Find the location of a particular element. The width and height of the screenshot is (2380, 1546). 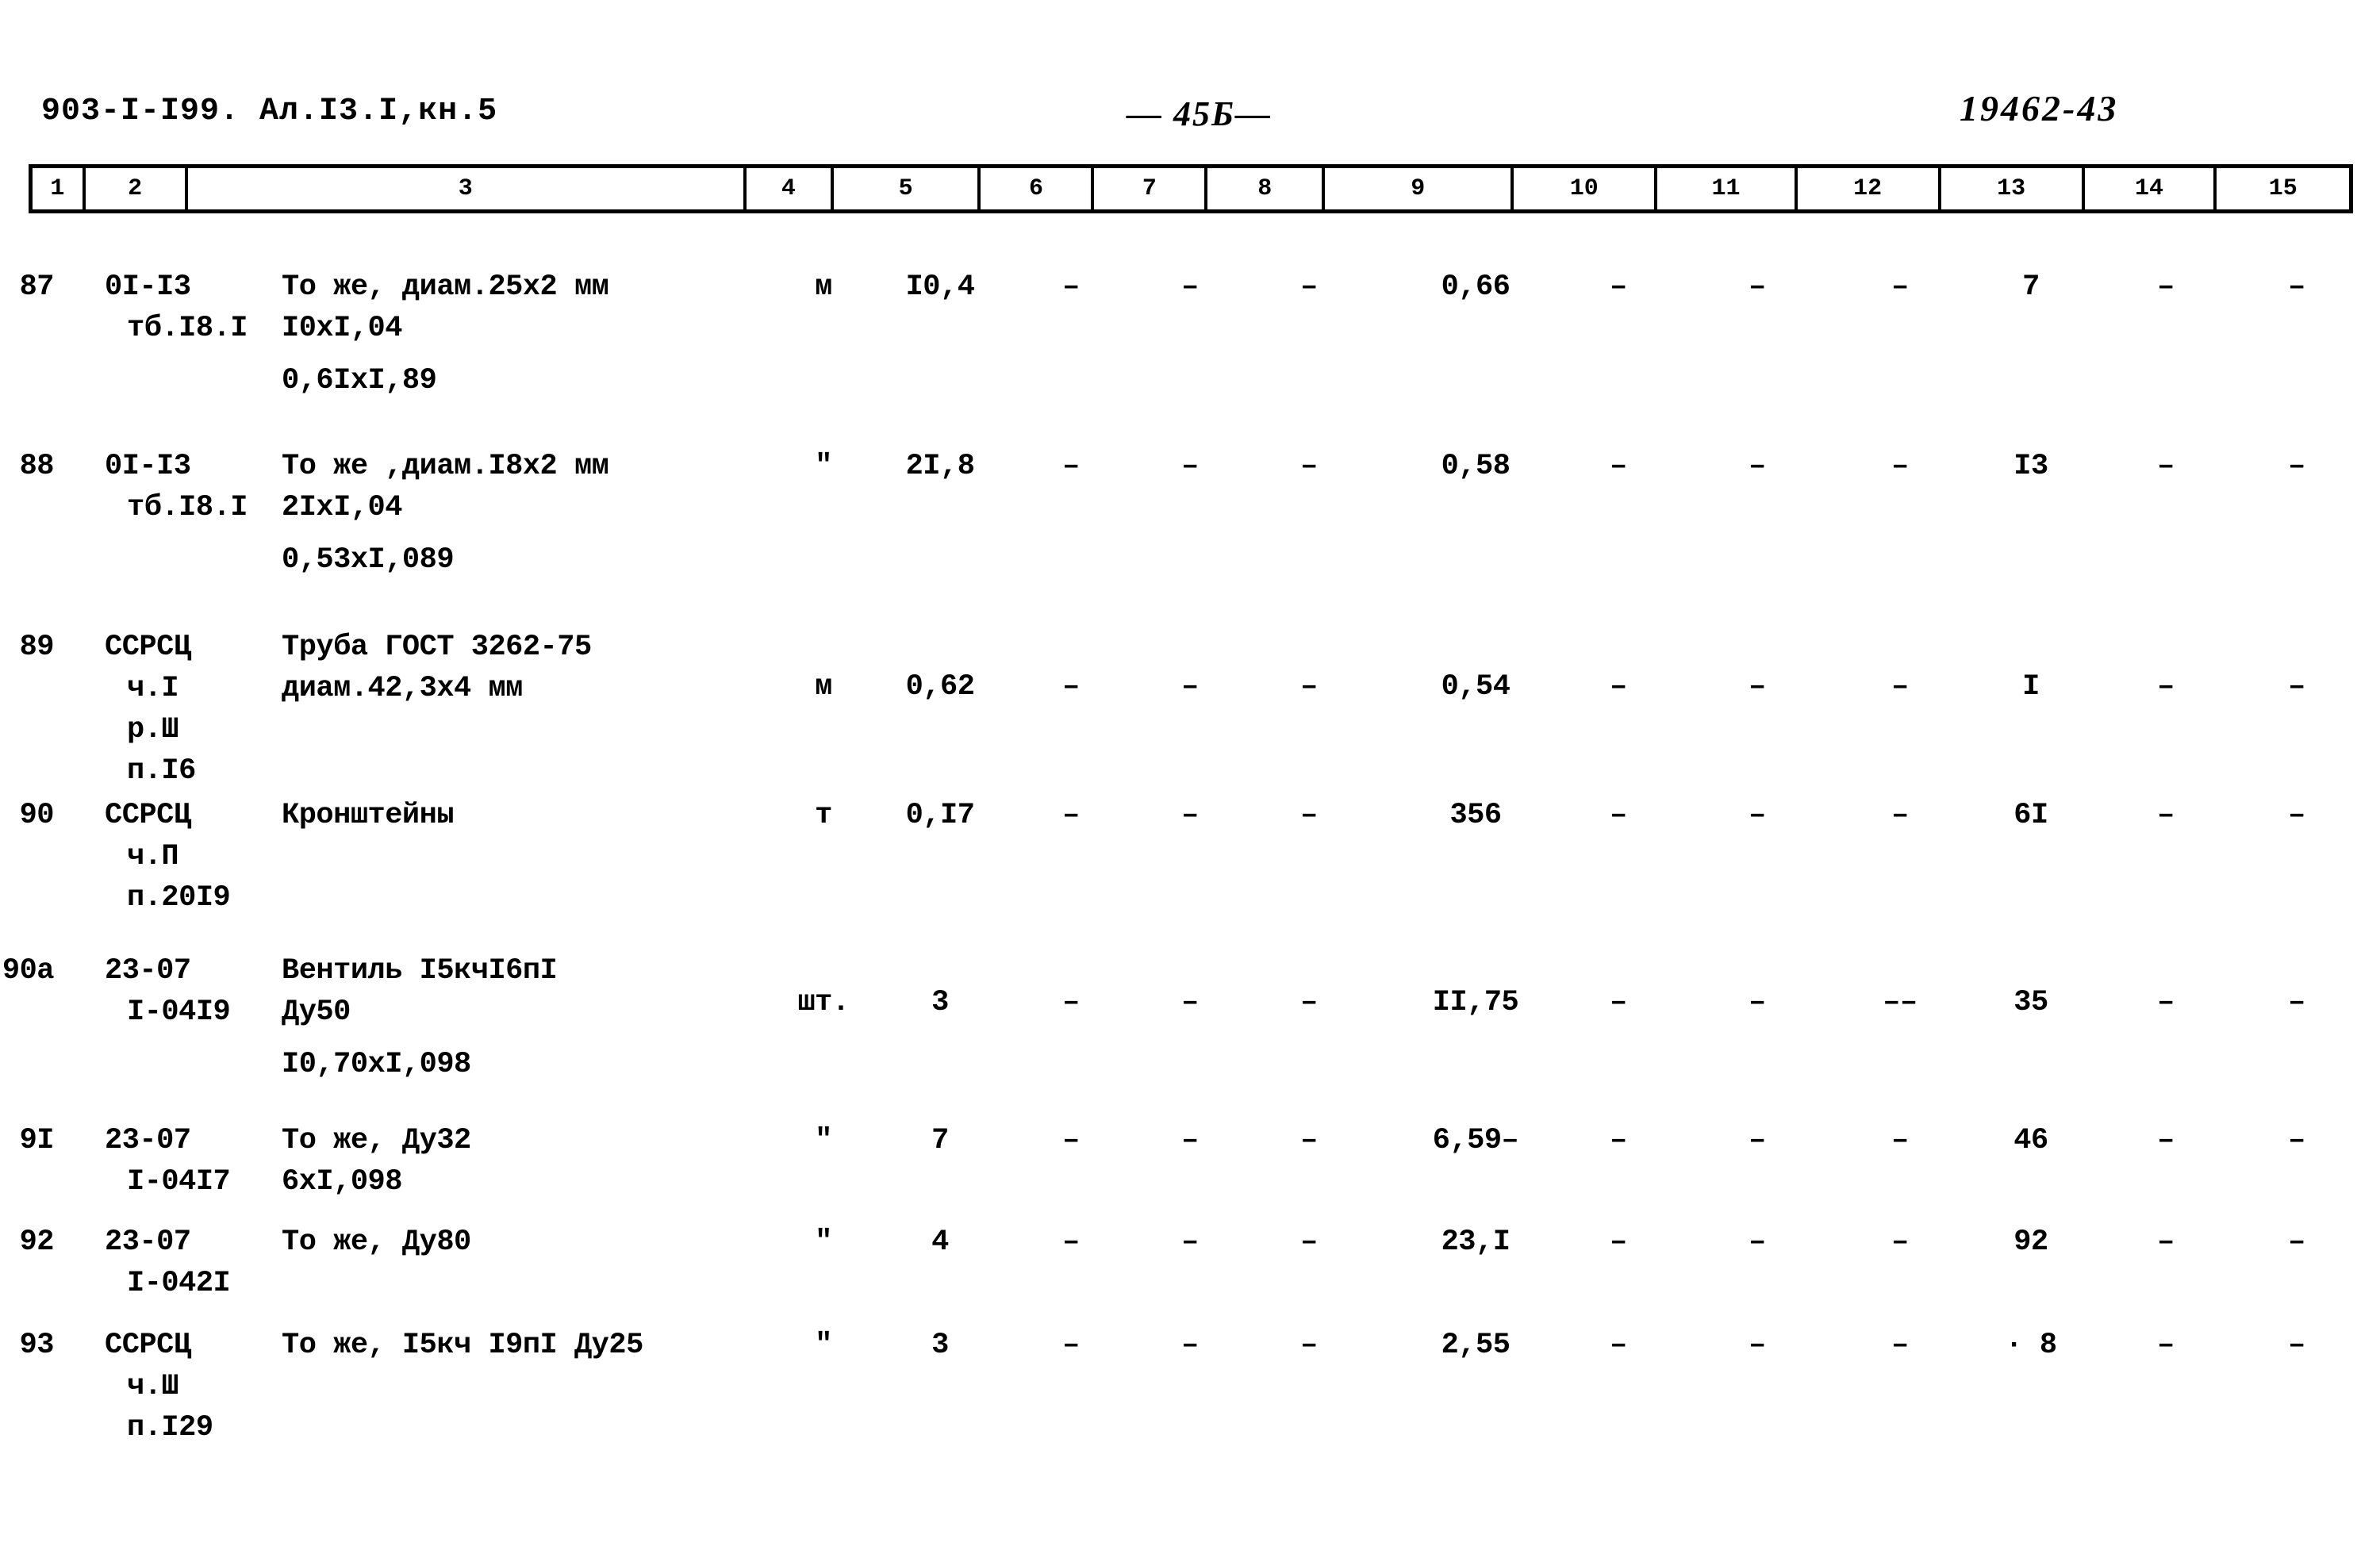

code-line: п.I6 is located at coordinates (161, 771).